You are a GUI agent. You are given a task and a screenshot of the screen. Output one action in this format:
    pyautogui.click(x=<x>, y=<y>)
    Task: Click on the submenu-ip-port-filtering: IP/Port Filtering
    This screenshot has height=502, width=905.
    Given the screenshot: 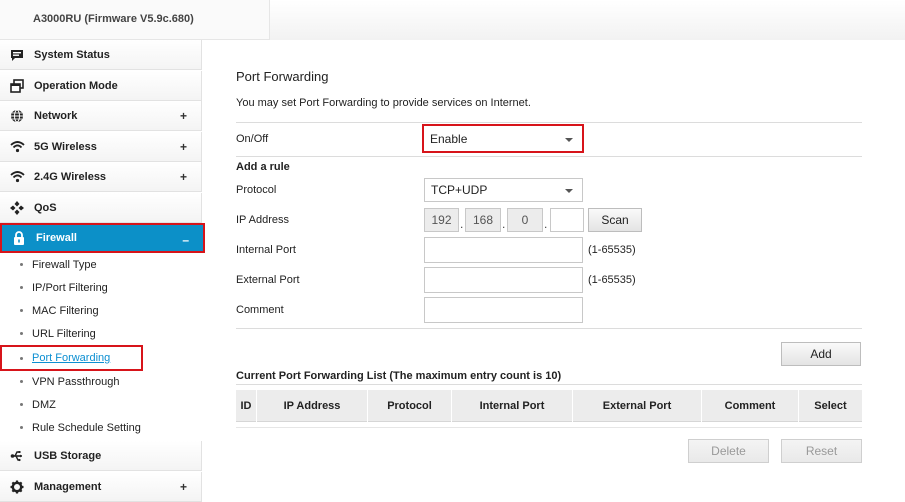 What is the action you would take?
    pyautogui.click(x=101, y=287)
    